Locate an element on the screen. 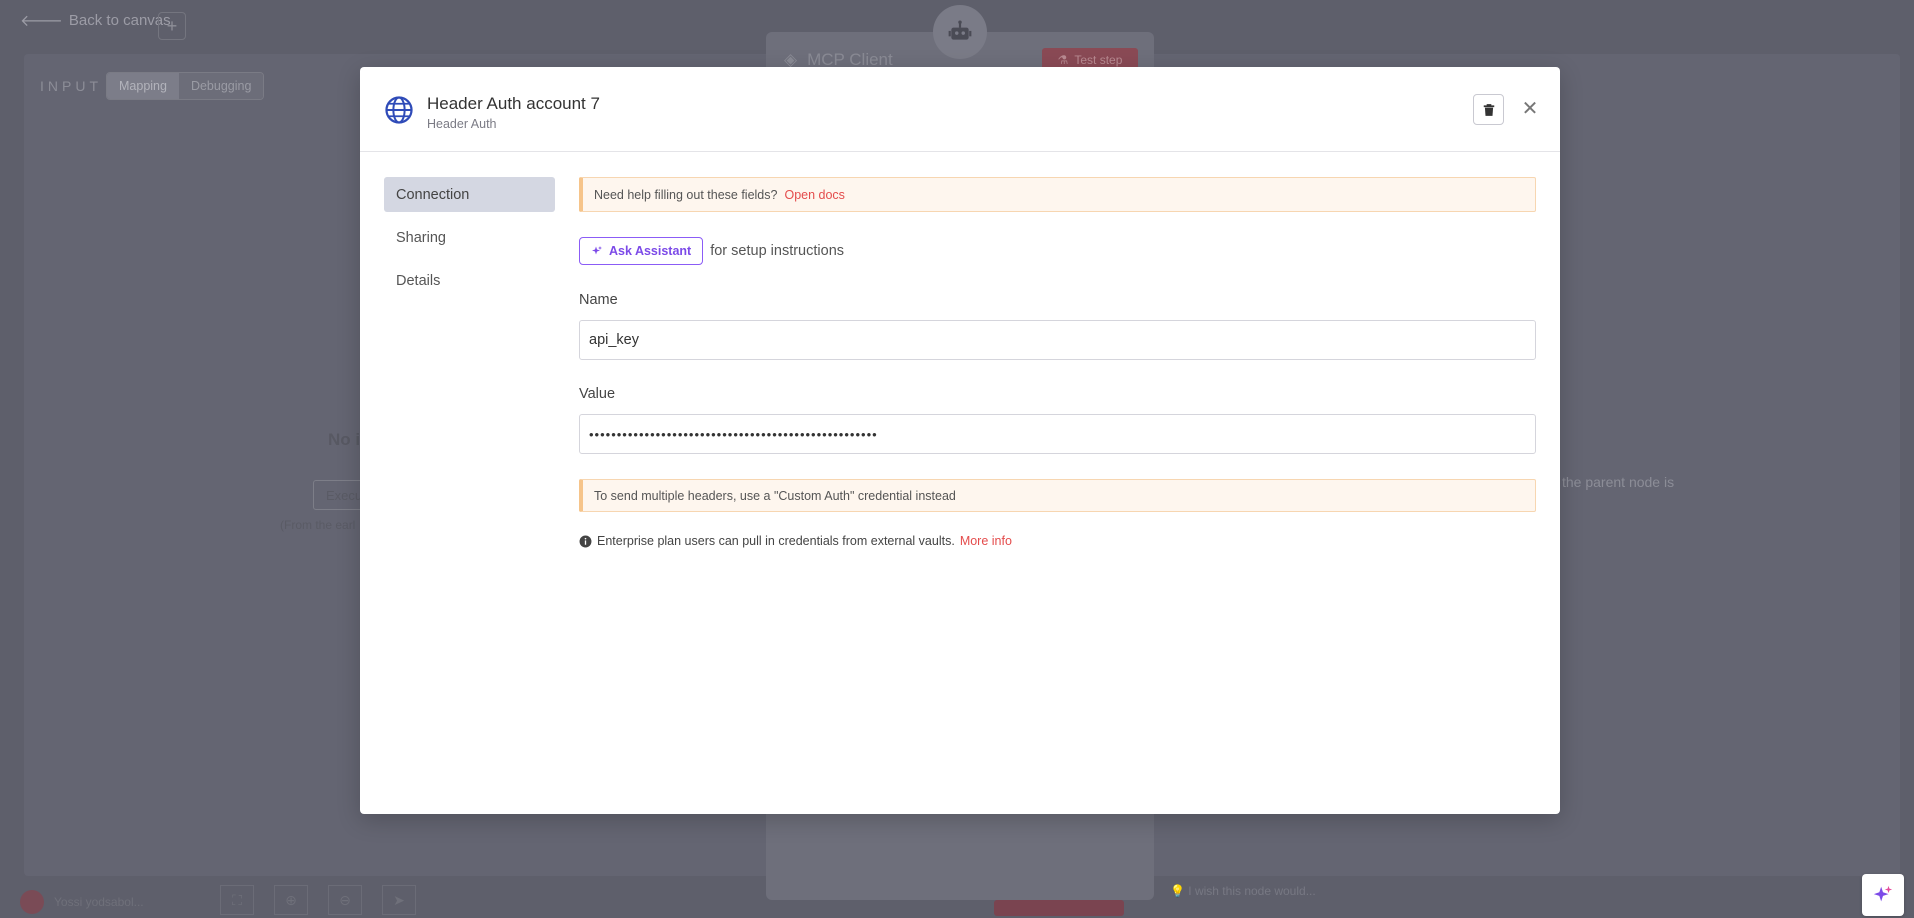  globe-icon is located at coordinates (399, 110).